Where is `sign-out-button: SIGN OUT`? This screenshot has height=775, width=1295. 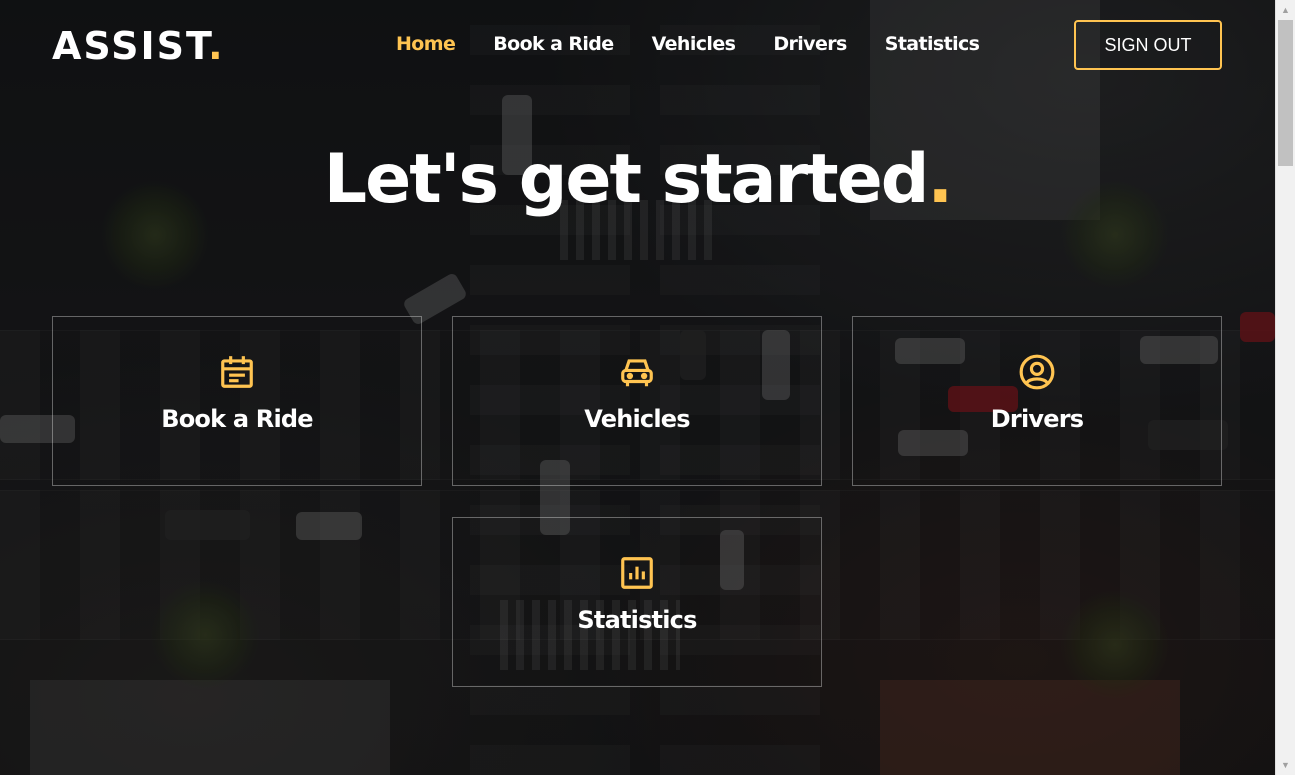
sign-out-button: SIGN OUT is located at coordinates (1148, 45).